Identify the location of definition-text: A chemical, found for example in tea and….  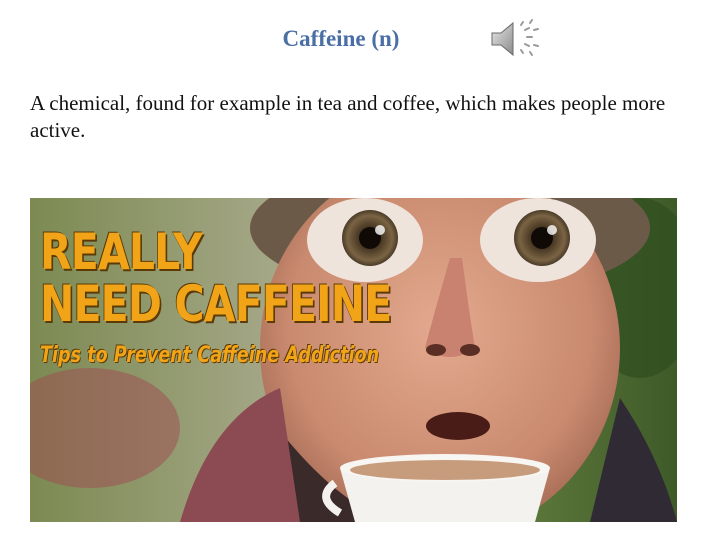
(348, 116).